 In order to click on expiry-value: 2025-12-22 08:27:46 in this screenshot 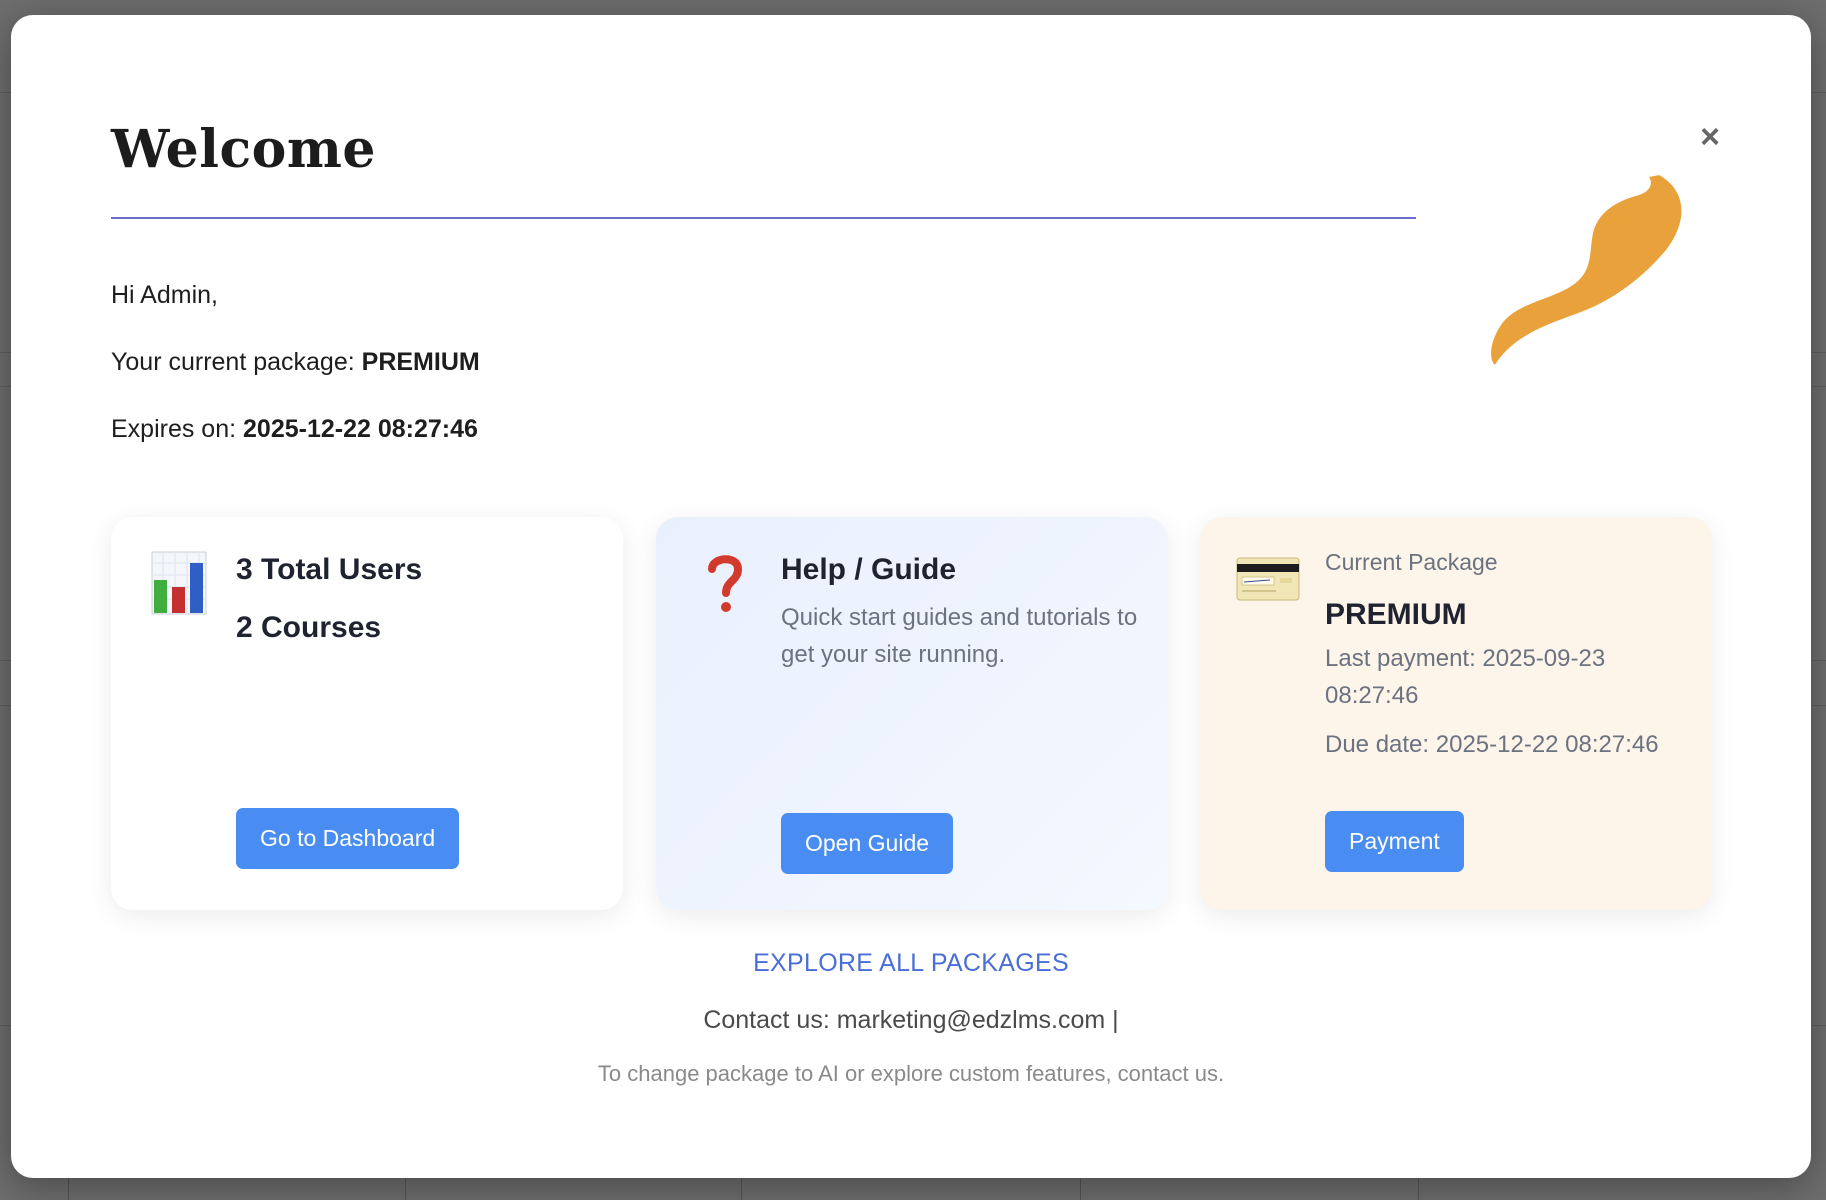, I will do `click(360, 429)`.